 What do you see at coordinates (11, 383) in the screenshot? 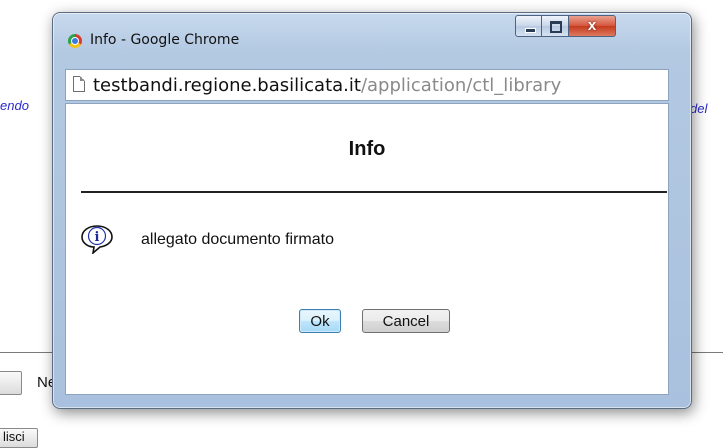
I see `background-button-partial` at bounding box center [11, 383].